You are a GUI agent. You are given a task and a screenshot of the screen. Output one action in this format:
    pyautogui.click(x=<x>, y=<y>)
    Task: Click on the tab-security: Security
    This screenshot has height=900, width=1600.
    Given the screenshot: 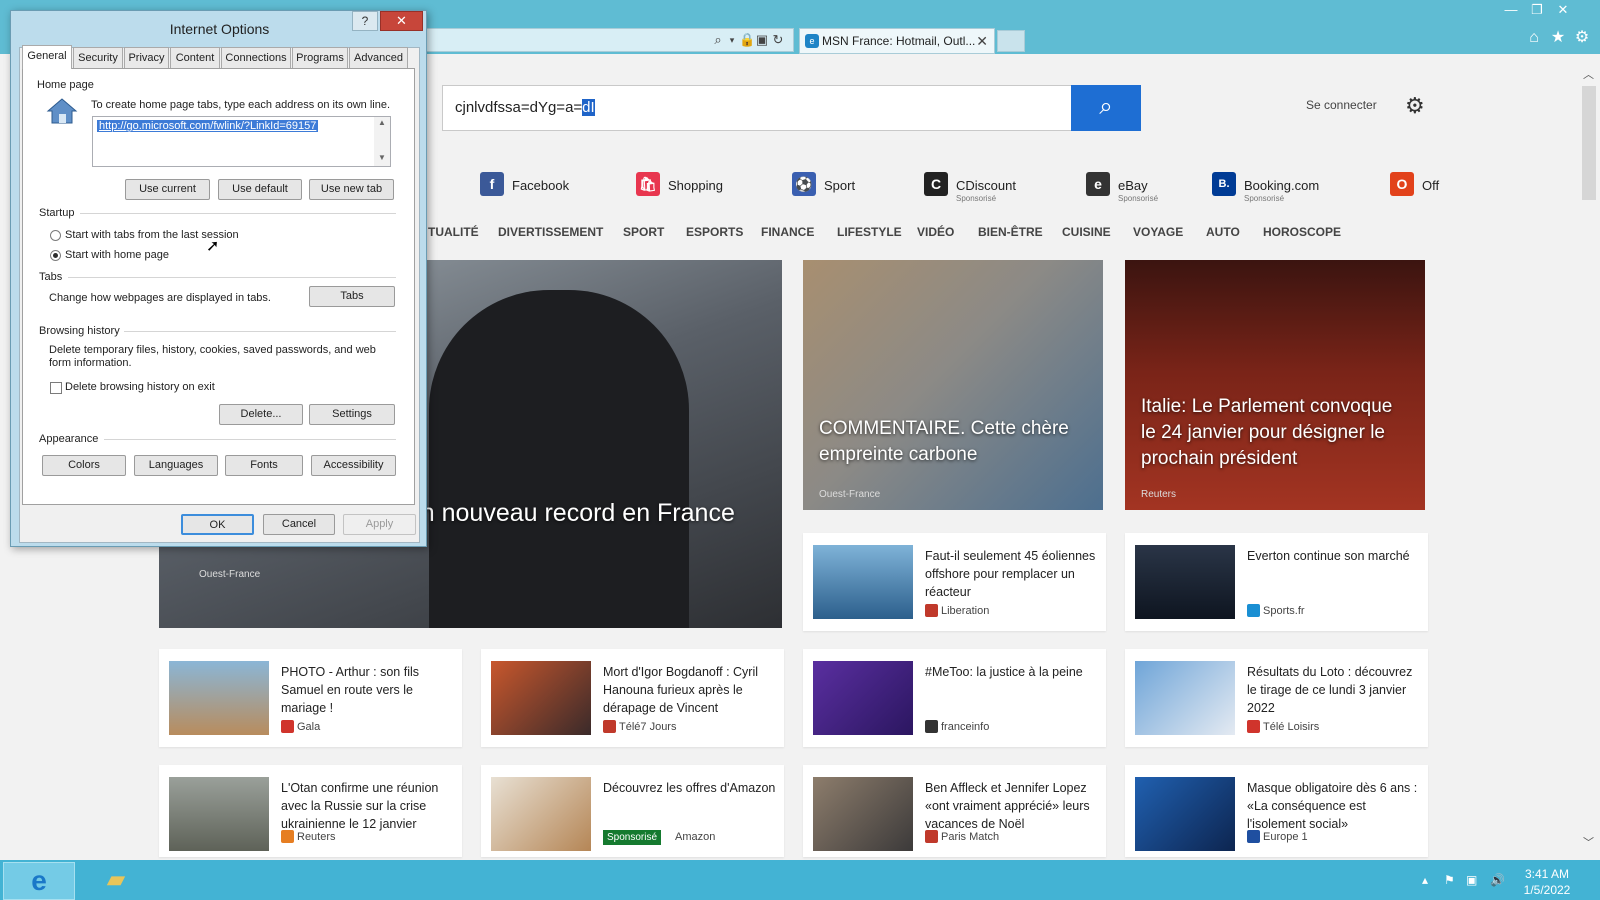 What is the action you would take?
    pyautogui.click(x=98, y=57)
    